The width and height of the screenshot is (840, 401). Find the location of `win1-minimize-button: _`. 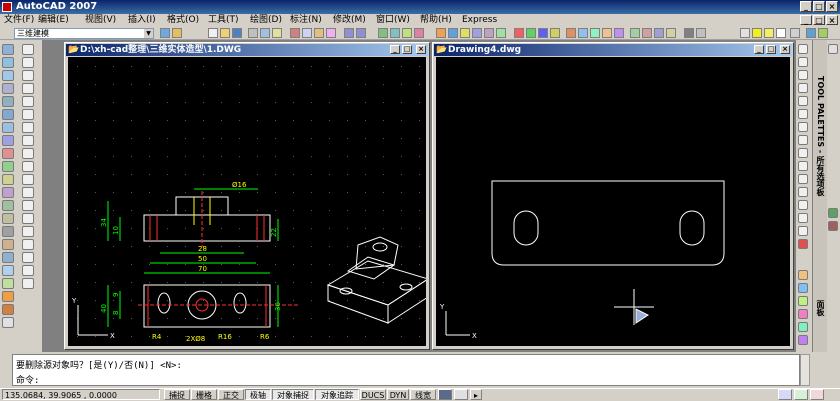

win1-minimize-button: _ is located at coordinates (395, 49).